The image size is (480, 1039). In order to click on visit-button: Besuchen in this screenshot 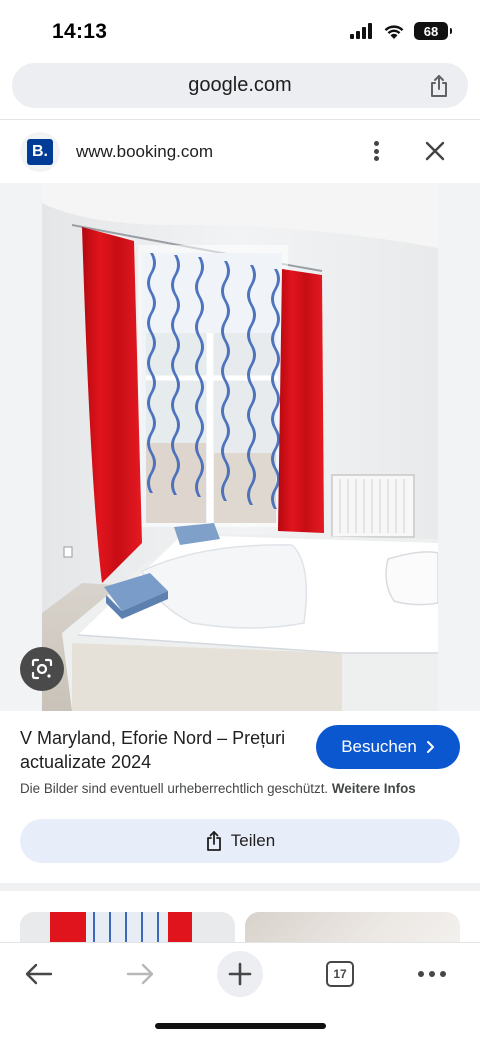, I will do `click(388, 747)`.